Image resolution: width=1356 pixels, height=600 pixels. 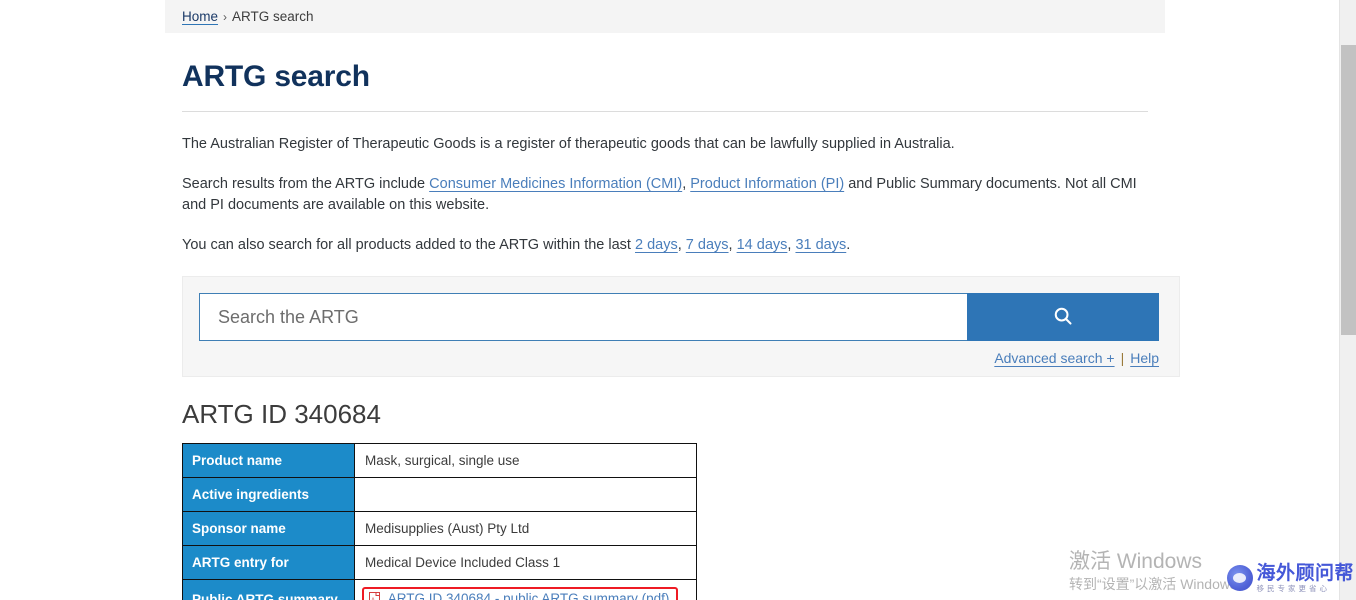 I want to click on result-artg-id-heading: ARTG ID 340684, so click(x=281, y=414).